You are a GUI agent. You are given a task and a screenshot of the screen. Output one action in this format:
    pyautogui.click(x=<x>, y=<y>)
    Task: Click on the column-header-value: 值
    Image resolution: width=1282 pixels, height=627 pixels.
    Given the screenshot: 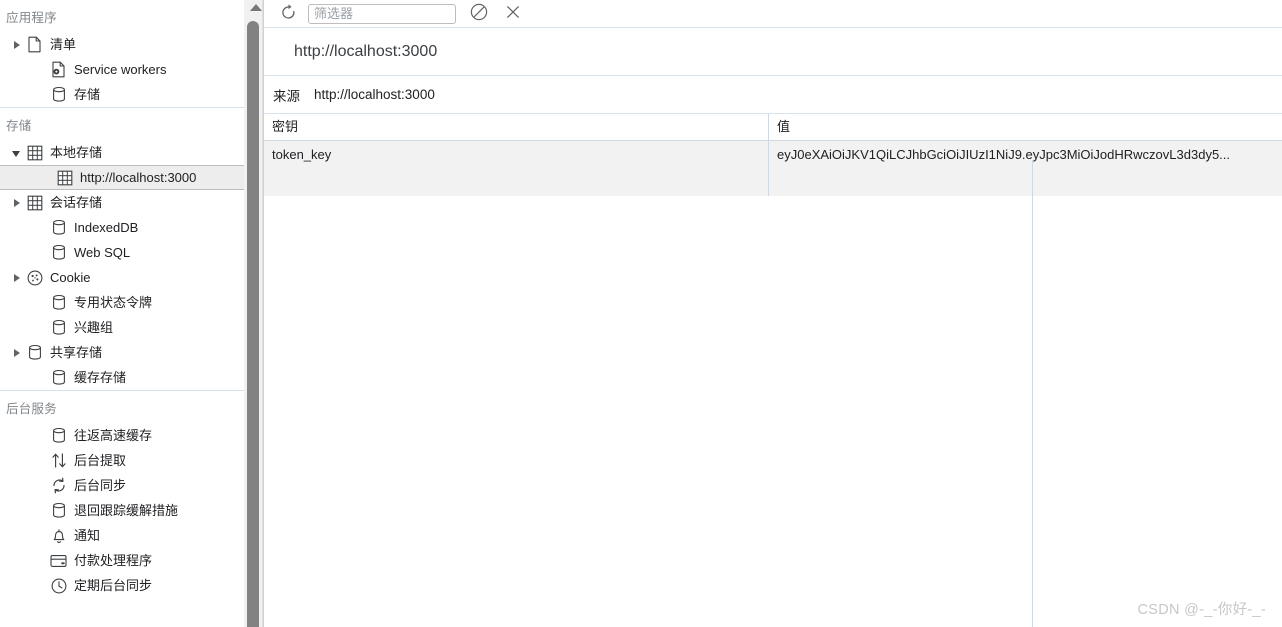 What is the action you would take?
    pyautogui.click(x=1025, y=127)
    